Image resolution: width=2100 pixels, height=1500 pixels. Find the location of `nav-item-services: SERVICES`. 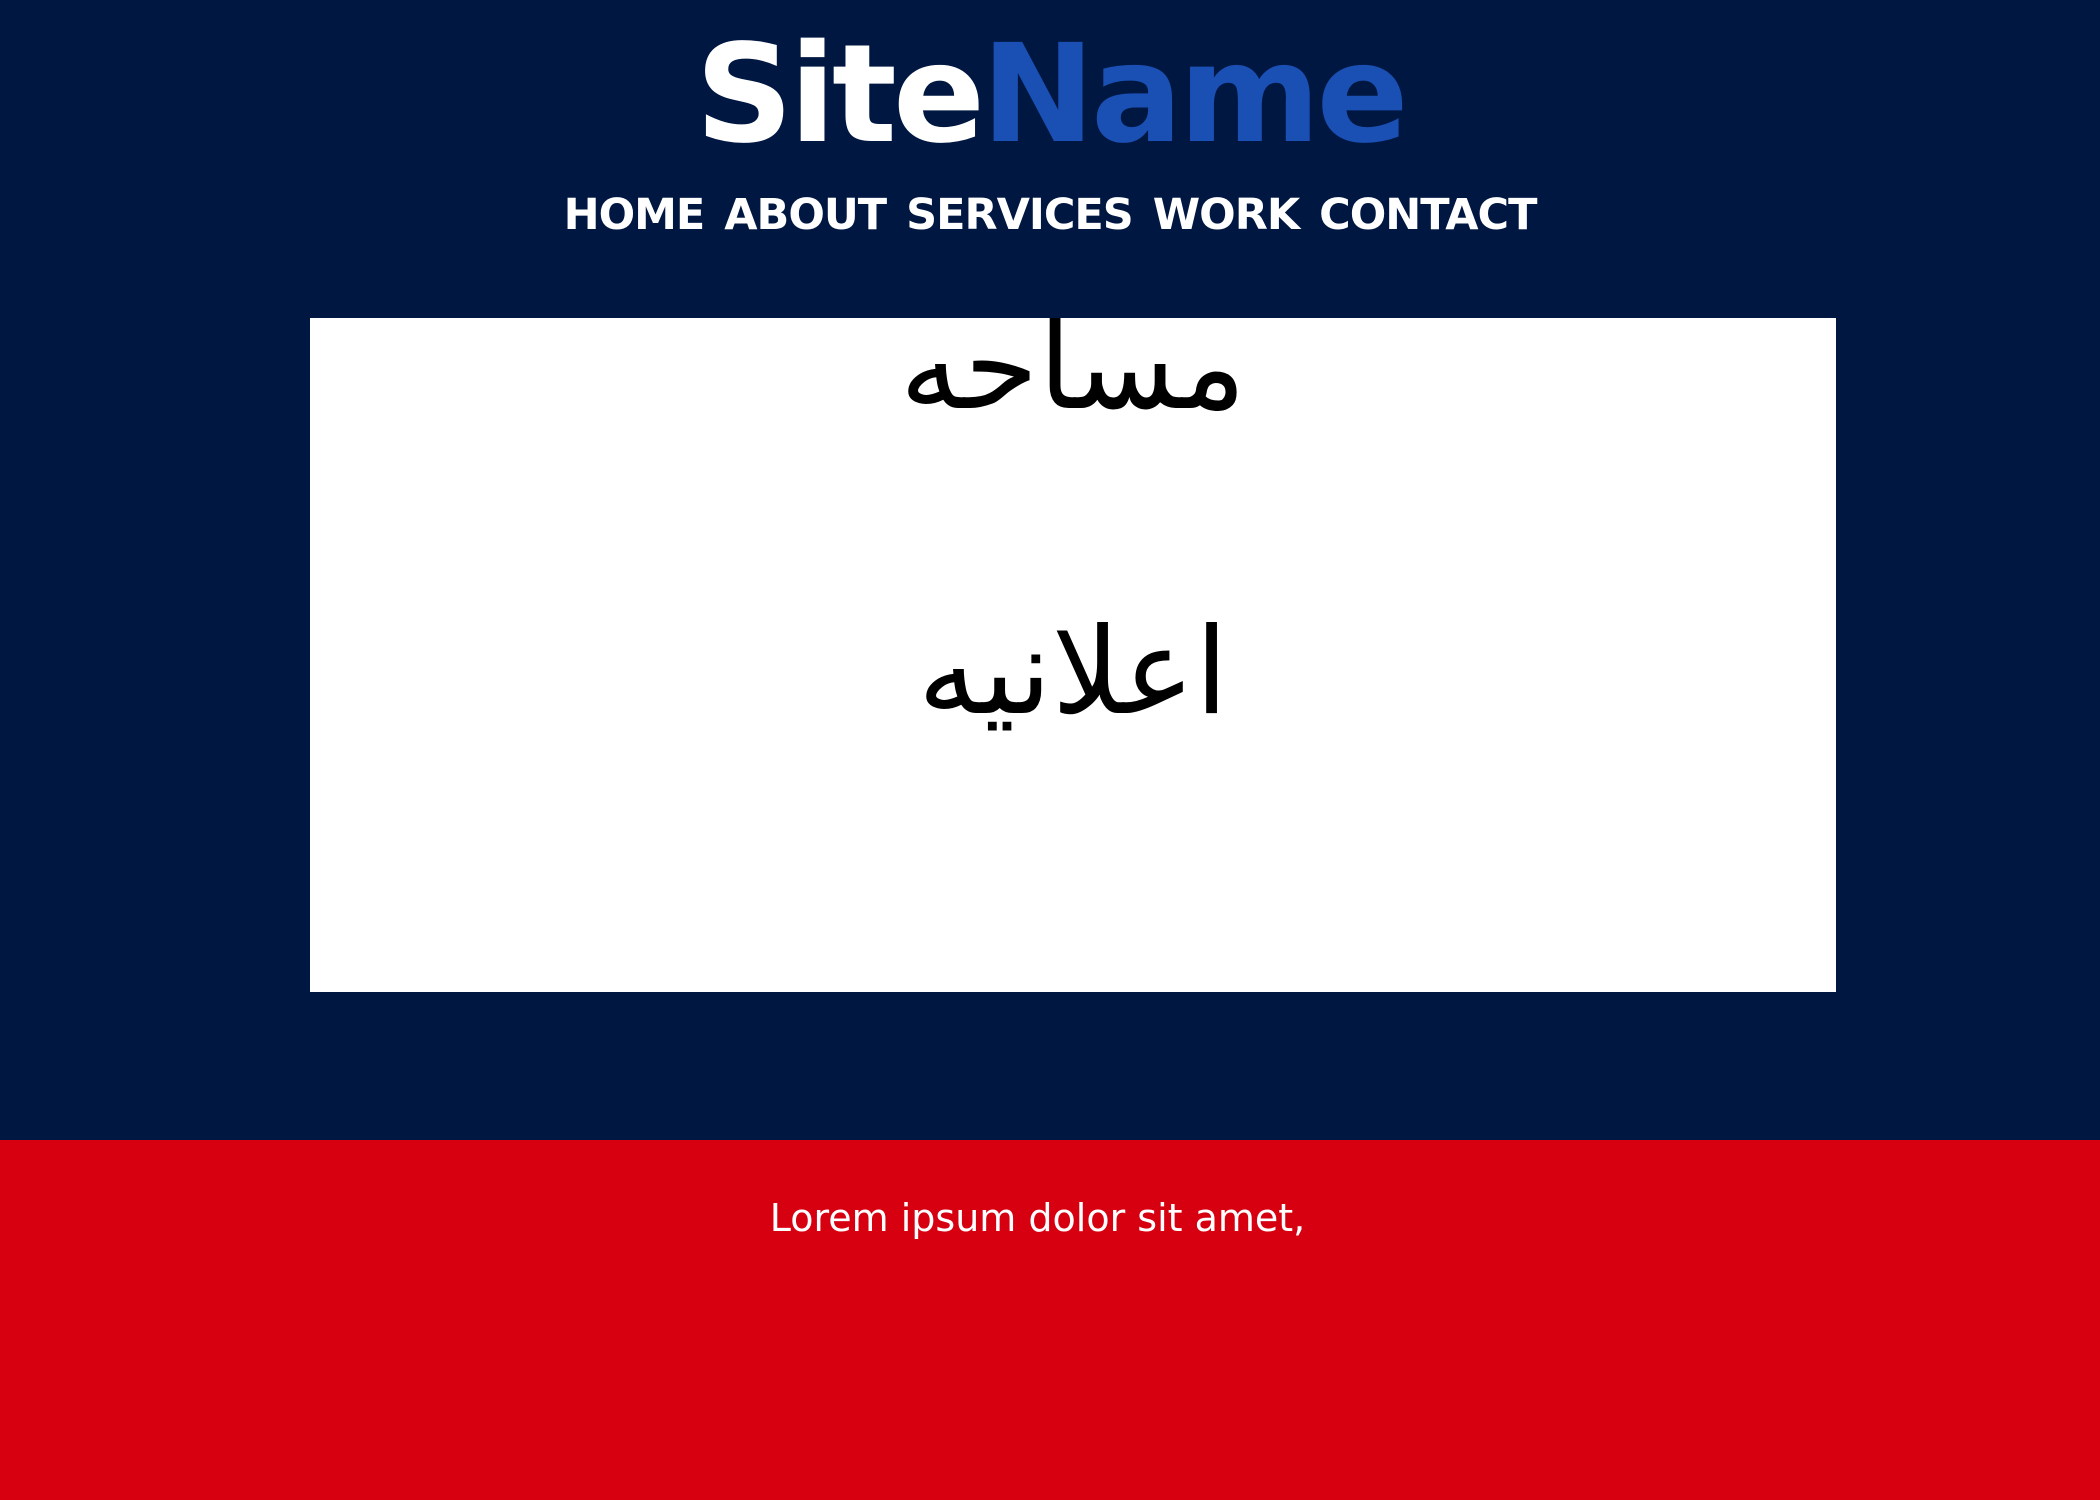

nav-item-services: SERVICES is located at coordinates (1020, 215).